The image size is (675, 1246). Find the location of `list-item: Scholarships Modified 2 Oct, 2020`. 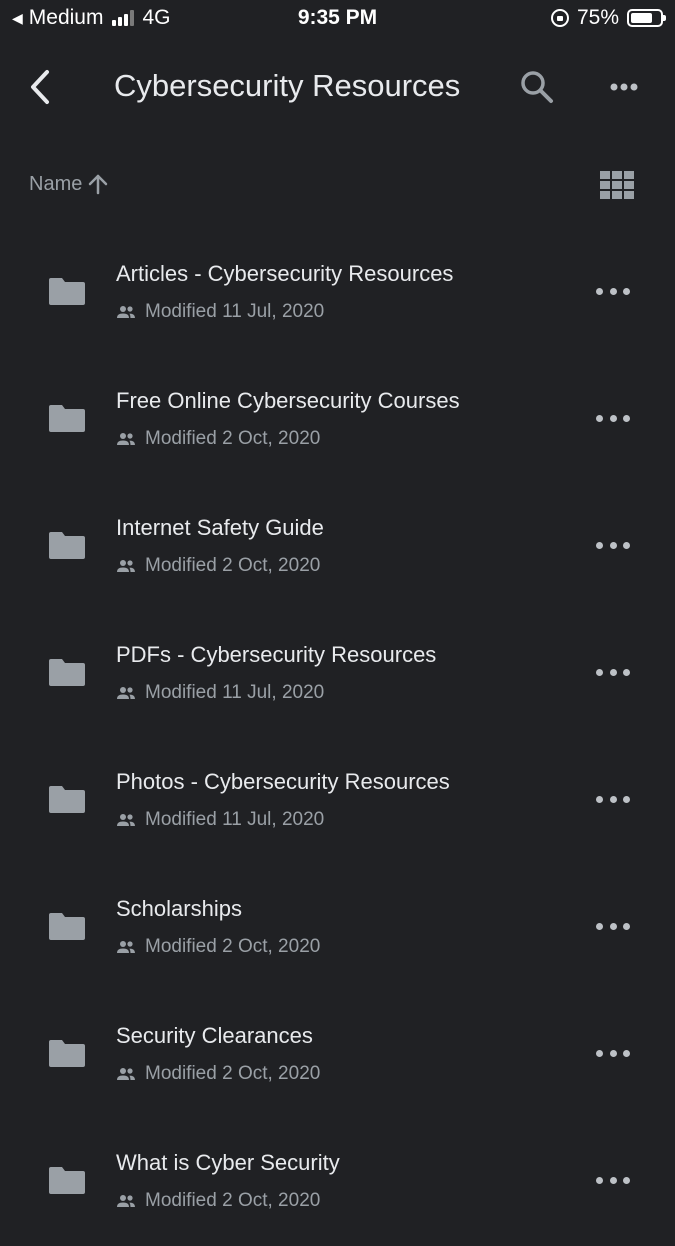

list-item: Scholarships Modified 2 Oct, 2020 is located at coordinates (337, 928).